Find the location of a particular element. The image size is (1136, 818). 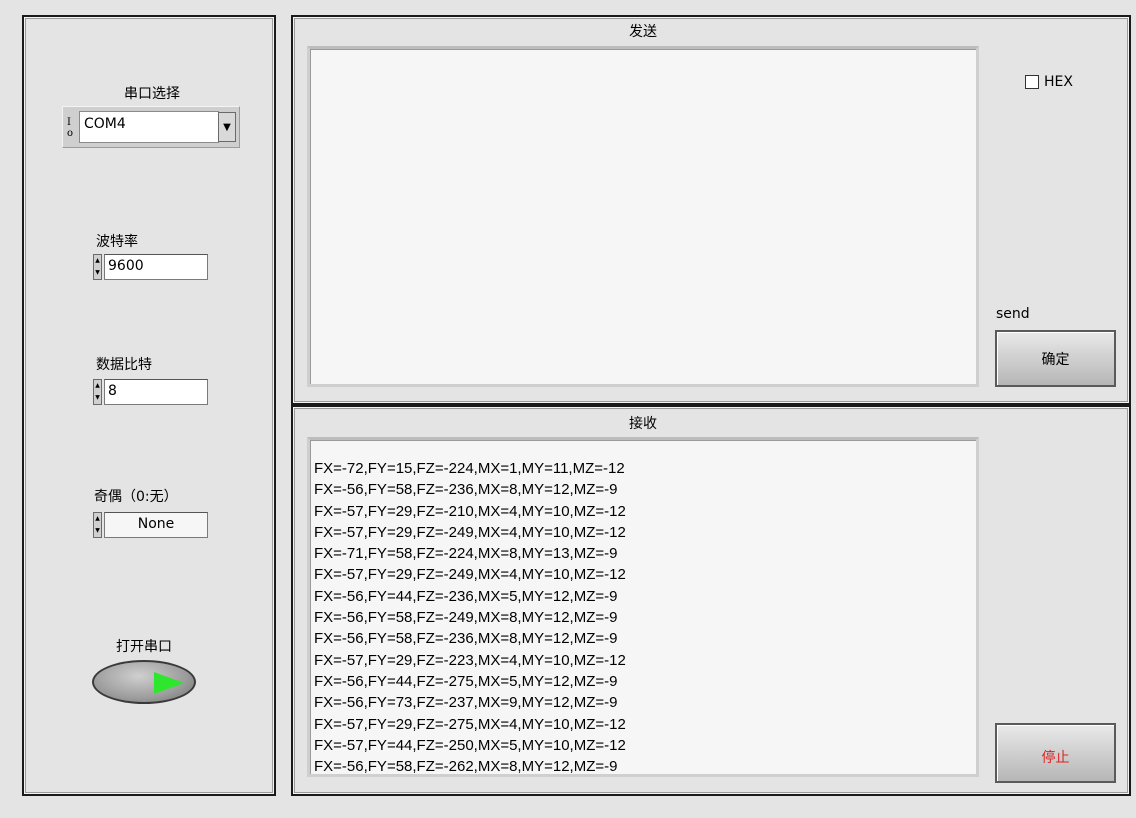

receive-line: FX=-57,FY=29,FZ=-275,MX=4,MY=10,MZ=-12 is located at coordinates (470, 724).